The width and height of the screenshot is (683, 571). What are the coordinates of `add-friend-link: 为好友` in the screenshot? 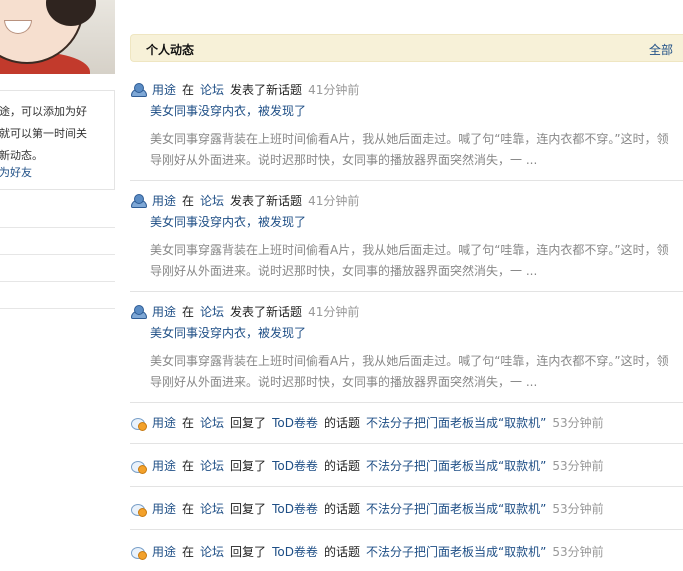 It's located at (16, 172).